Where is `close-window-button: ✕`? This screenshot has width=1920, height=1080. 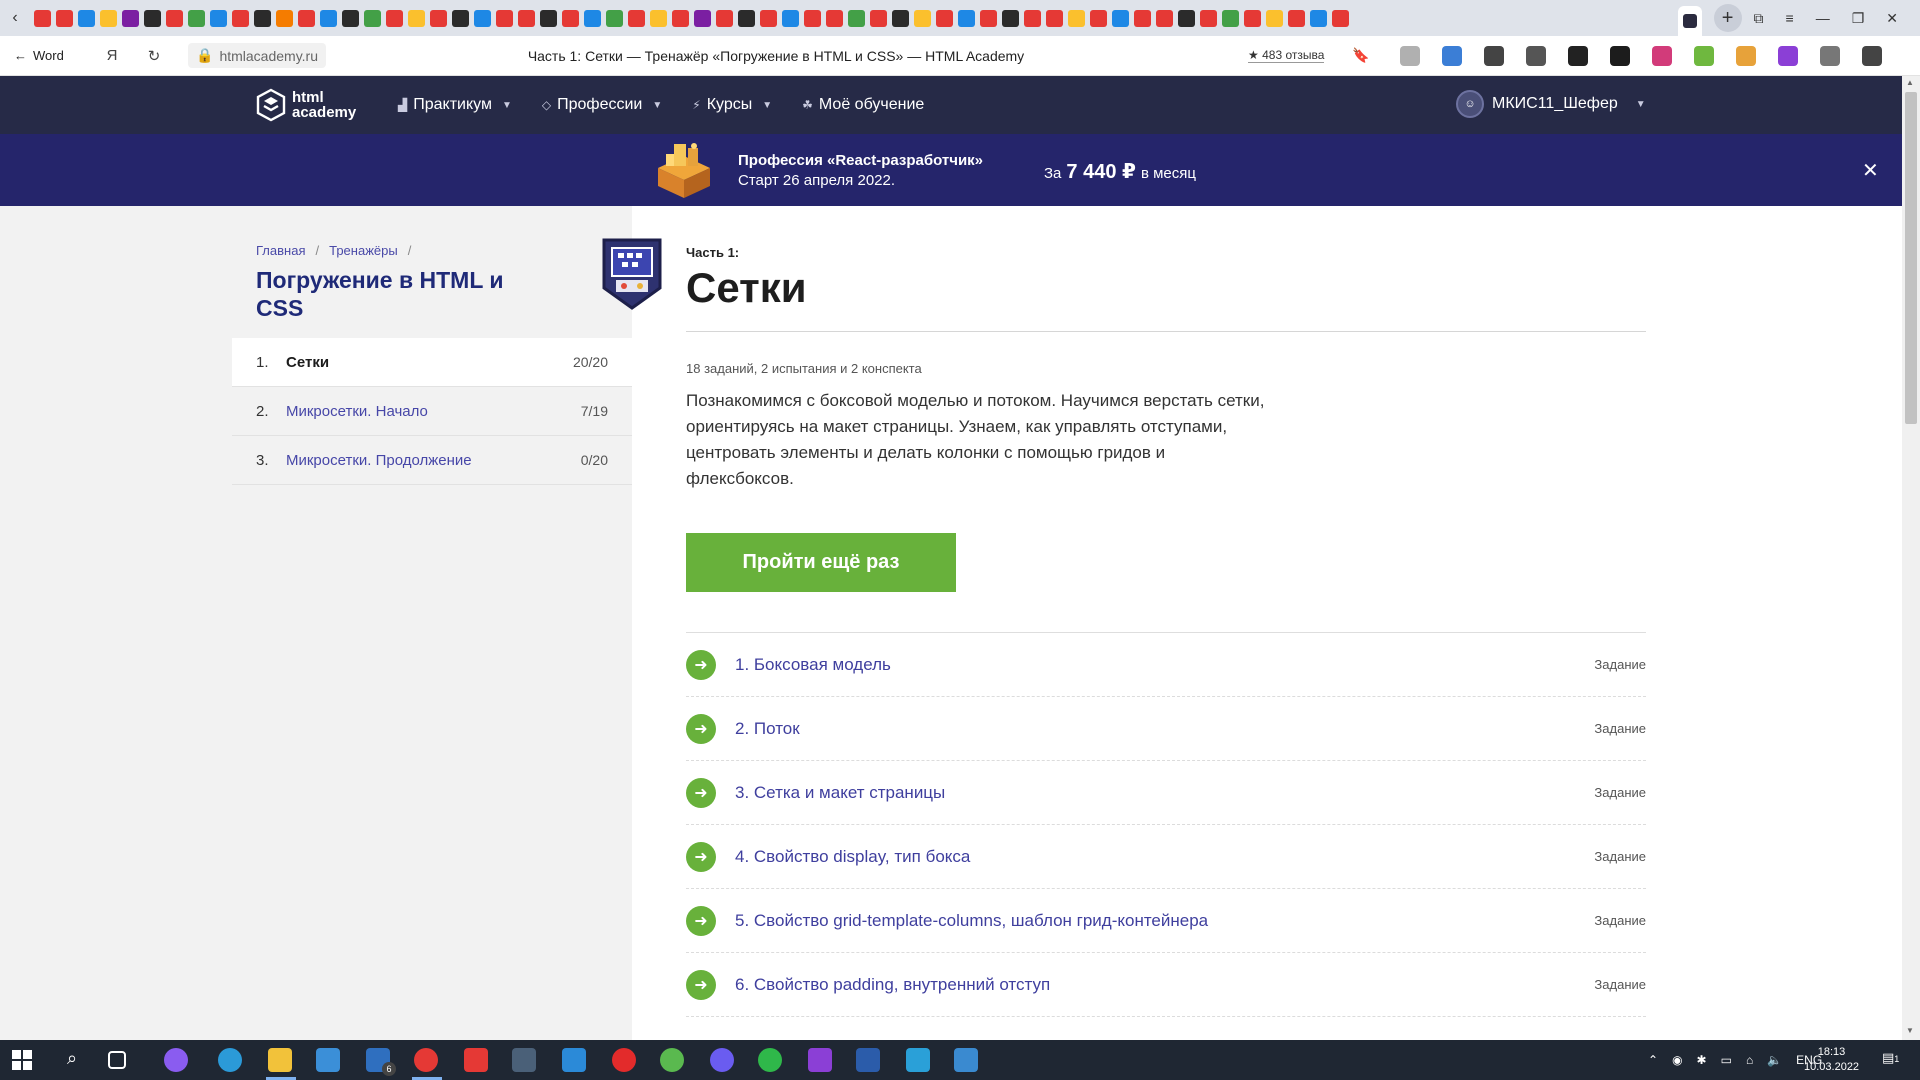 close-window-button: ✕ is located at coordinates (1892, 18).